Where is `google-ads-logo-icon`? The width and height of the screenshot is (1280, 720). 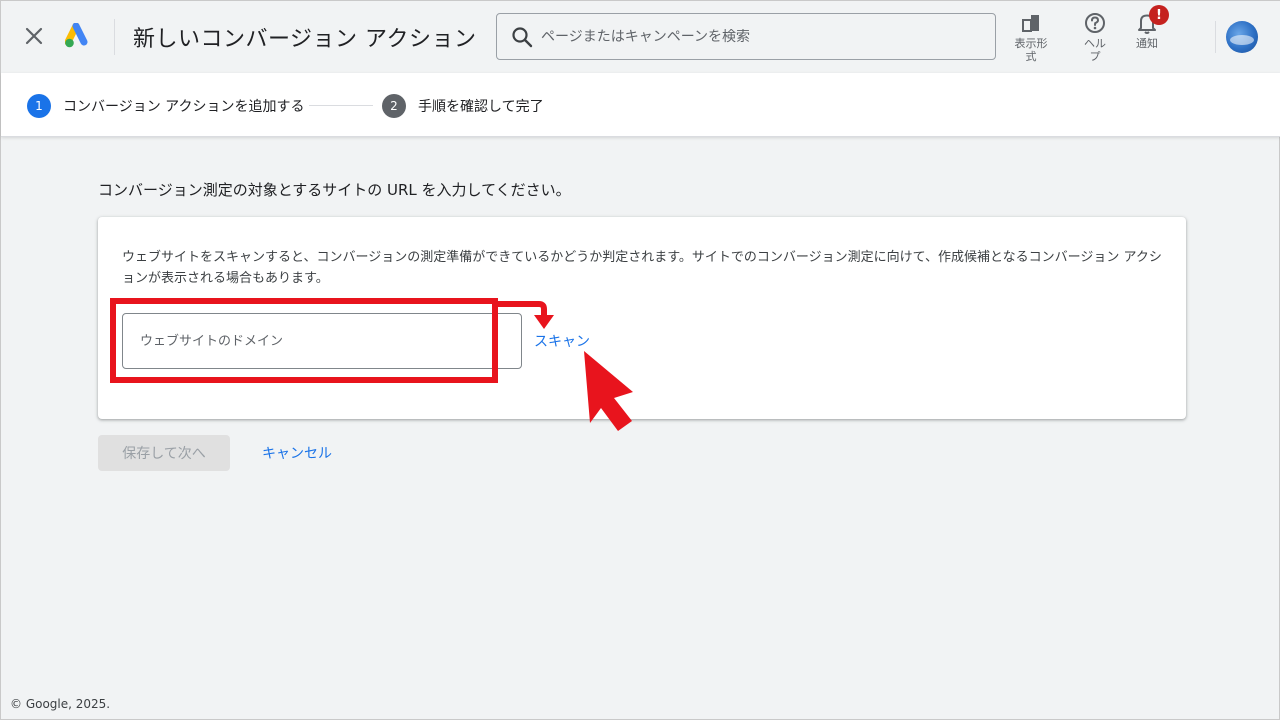 google-ads-logo-icon is located at coordinates (76, 35).